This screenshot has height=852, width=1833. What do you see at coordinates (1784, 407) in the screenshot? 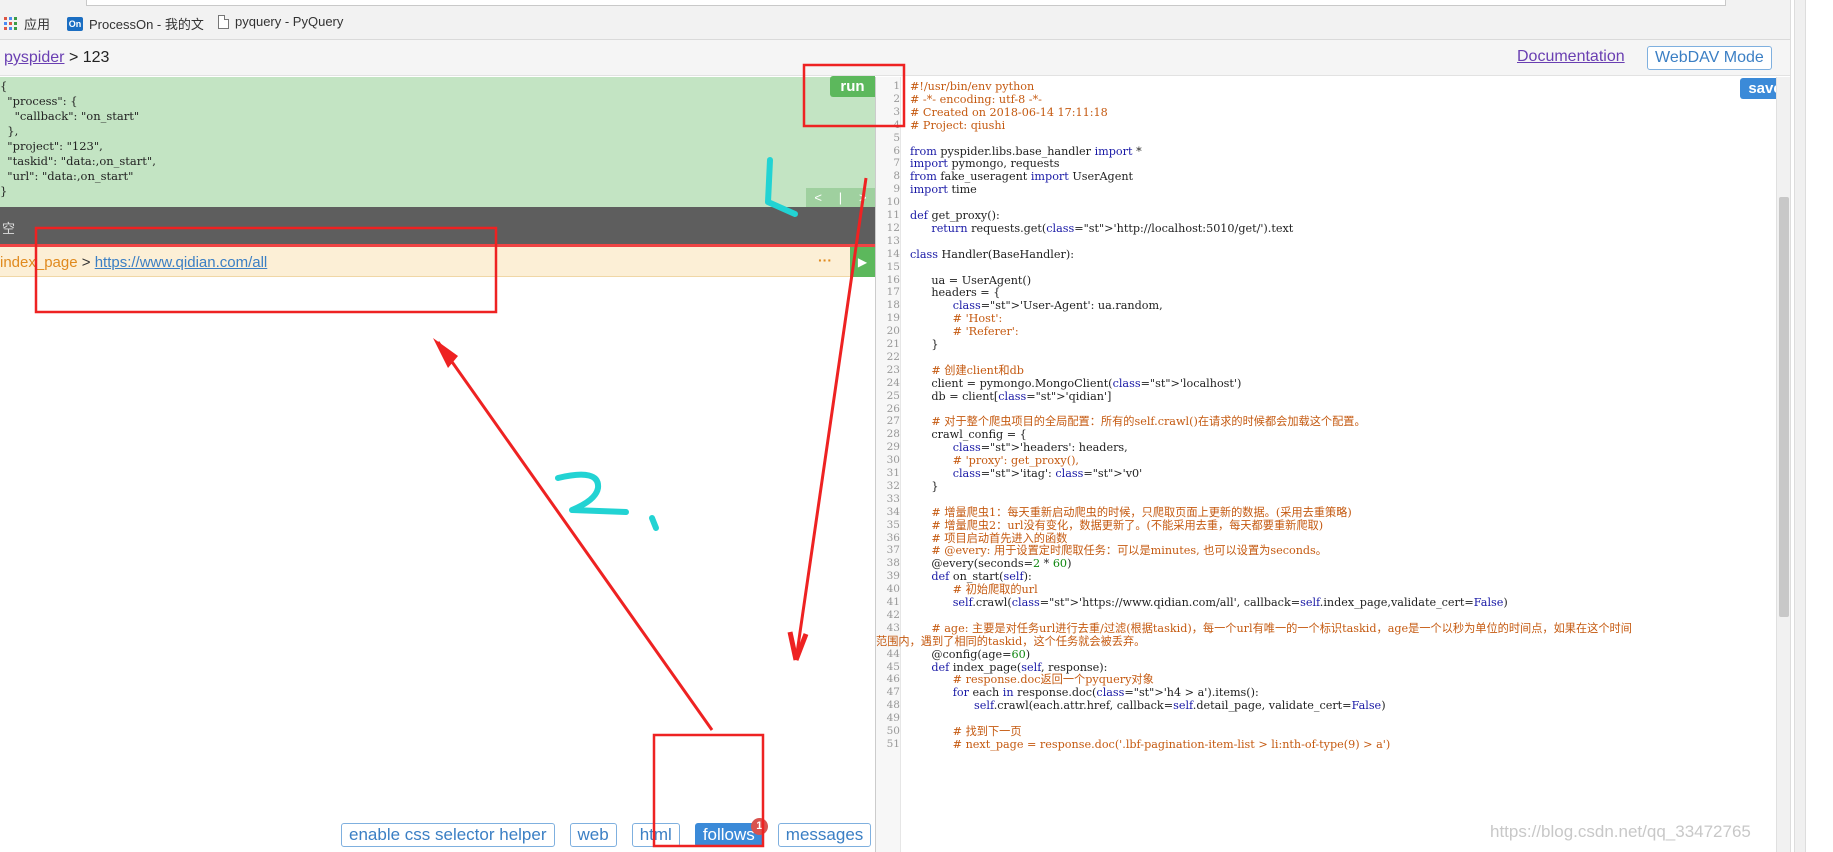
I see `editor-scrollbar-thumb` at bounding box center [1784, 407].